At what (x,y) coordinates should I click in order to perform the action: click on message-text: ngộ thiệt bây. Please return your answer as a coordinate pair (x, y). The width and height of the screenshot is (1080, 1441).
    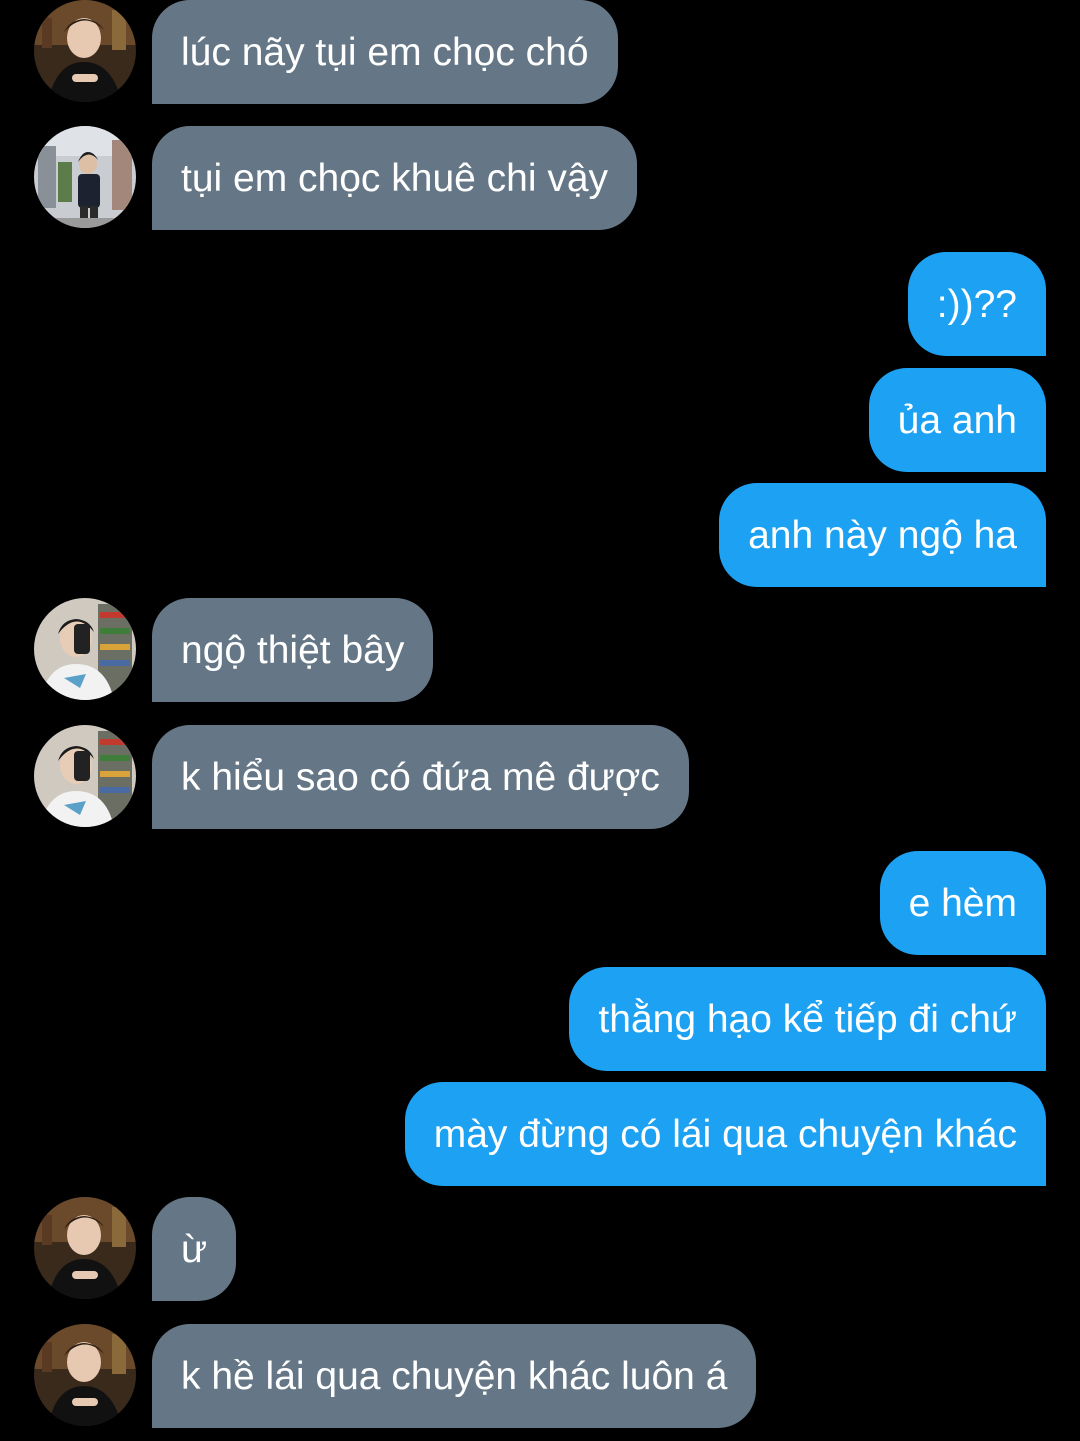
    Looking at the image, I should click on (293, 650).